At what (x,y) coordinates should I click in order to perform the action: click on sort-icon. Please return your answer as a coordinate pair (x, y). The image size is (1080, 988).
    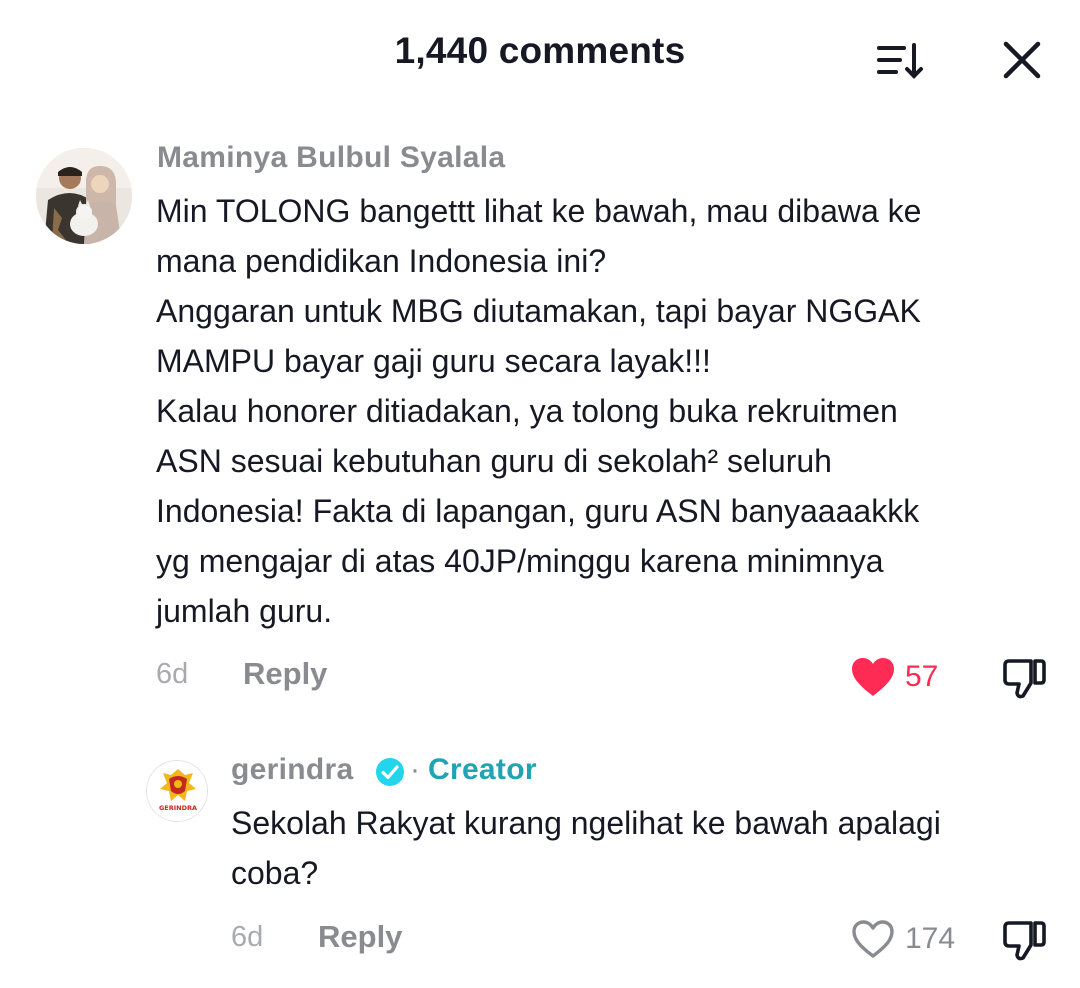
    Looking at the image, I should click on (900, 61).